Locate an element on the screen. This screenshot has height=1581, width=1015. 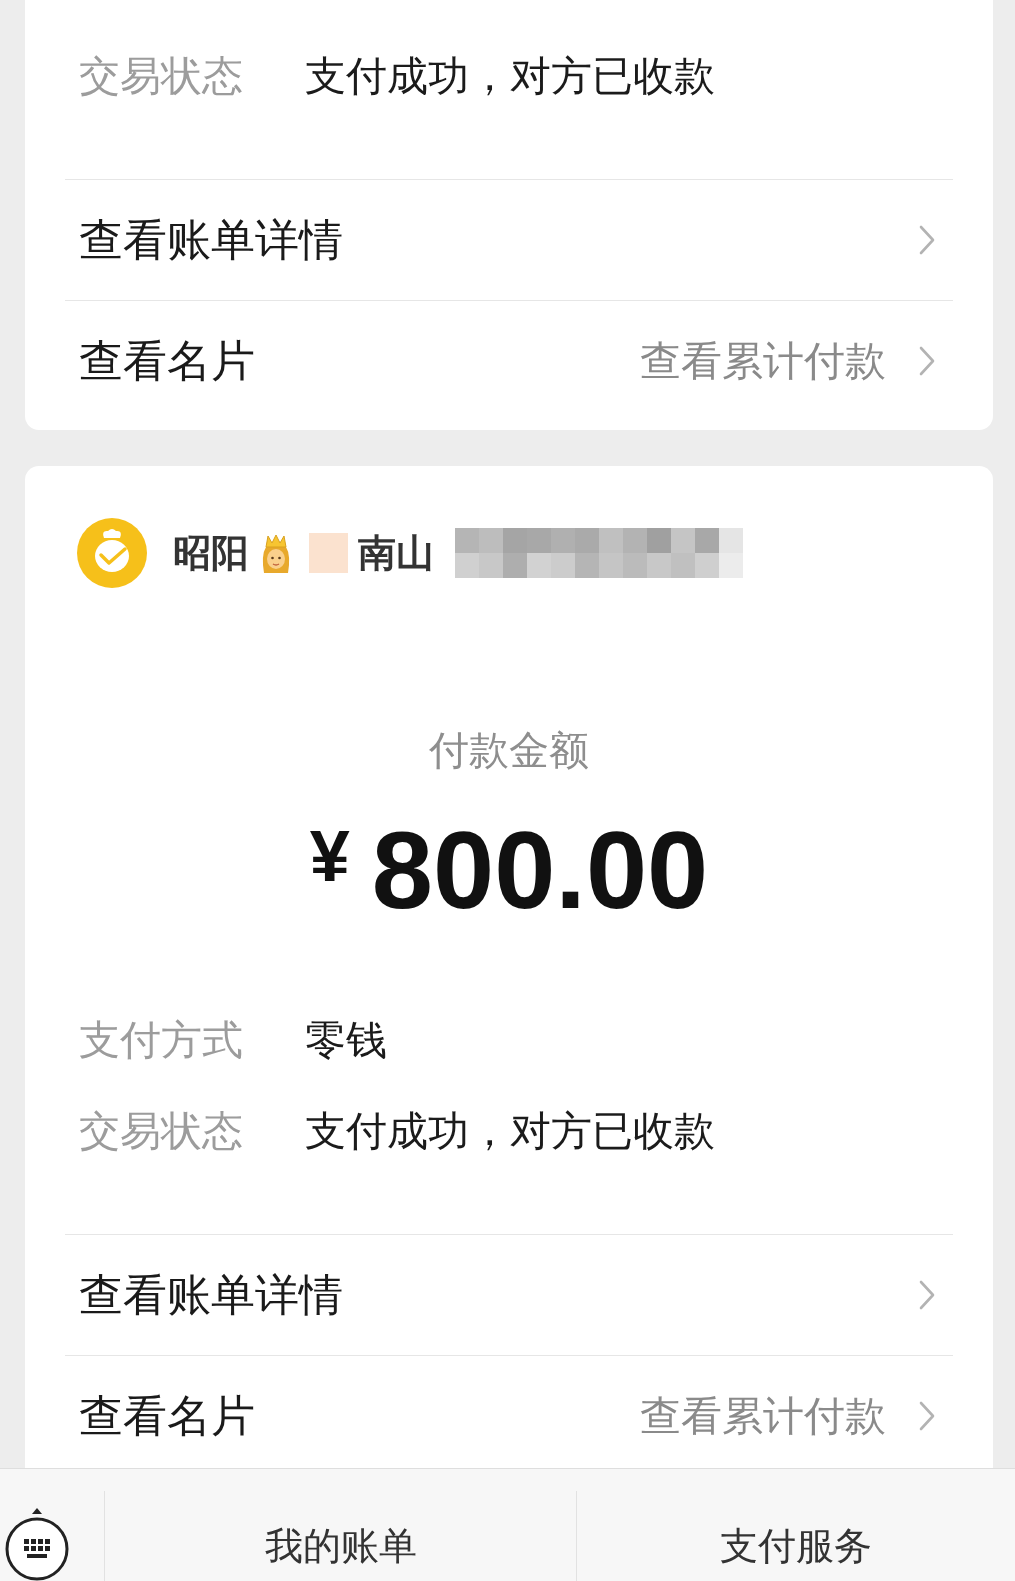
square-glyph-icon is located at coordinates (328, 553).